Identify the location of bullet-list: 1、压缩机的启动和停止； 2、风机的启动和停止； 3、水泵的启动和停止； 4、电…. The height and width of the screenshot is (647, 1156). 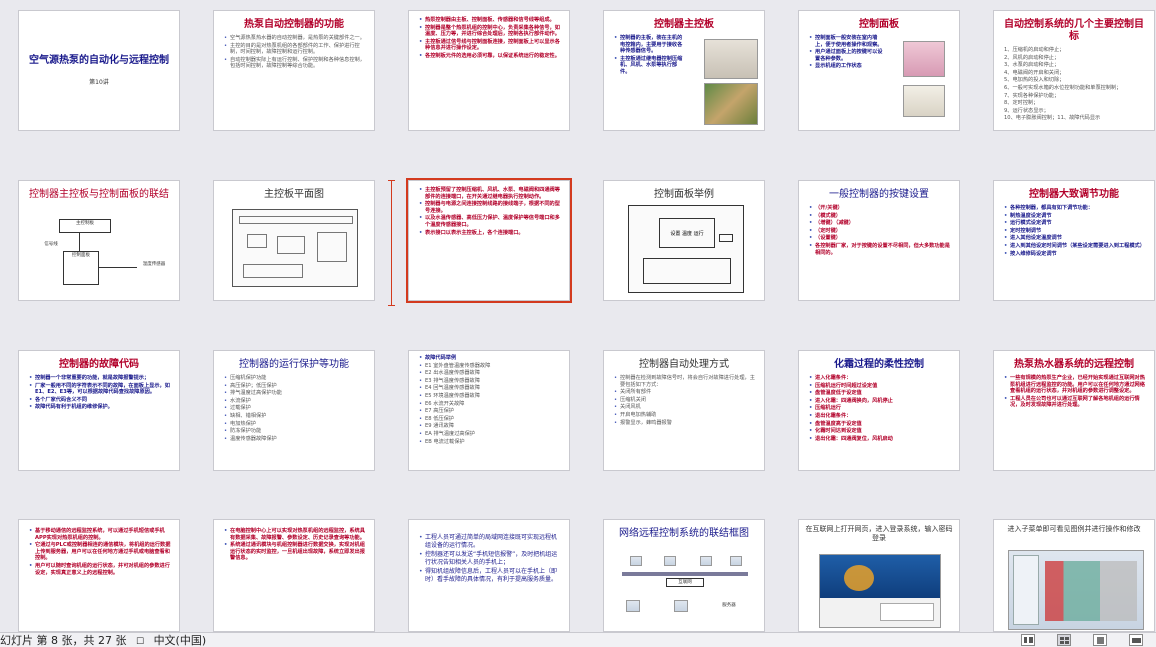
(1074, 84).